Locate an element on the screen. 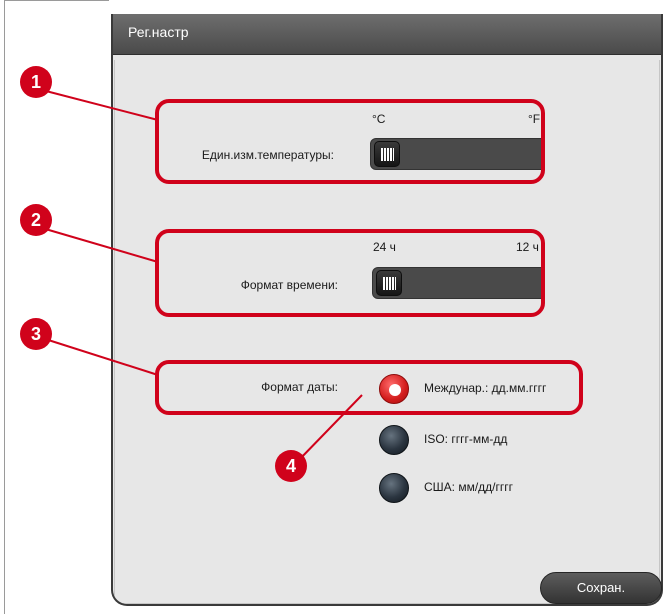  callout-badge-3: 3 is located at coordinates (36, 334).